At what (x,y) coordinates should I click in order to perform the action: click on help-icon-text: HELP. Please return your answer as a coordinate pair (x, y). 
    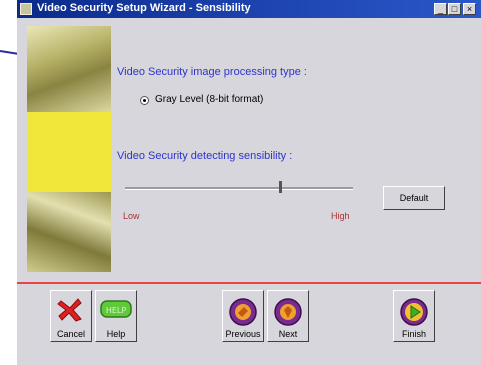
    Looking at the image, I should click on (116, 310).